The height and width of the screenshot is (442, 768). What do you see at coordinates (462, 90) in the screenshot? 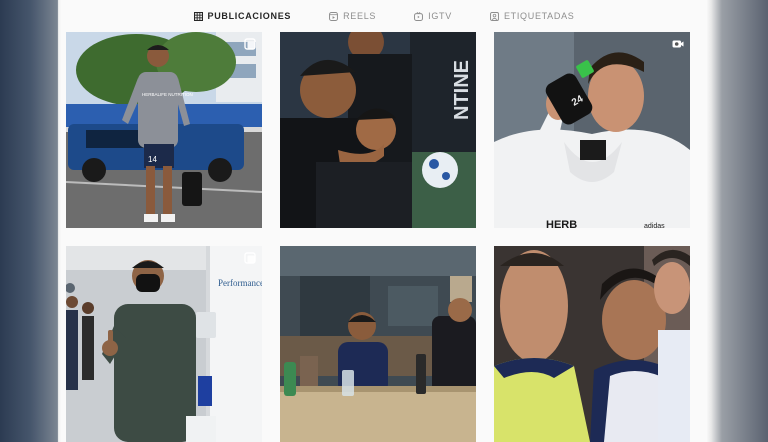
I see `wall-text: NTINE` at bounding box center [462, 90].